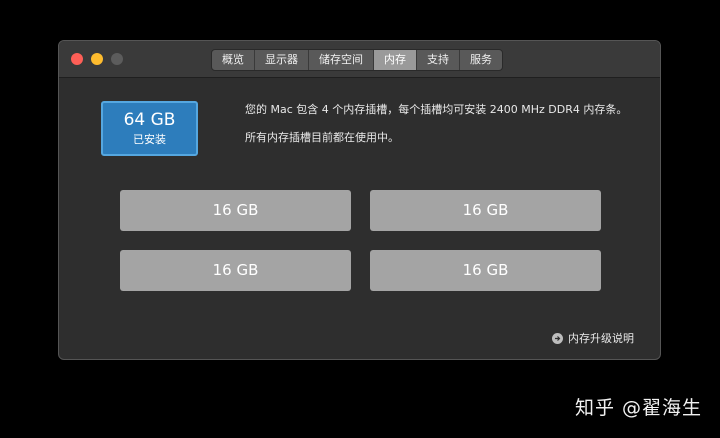  Describe the element at coordinates (77, 59) in the screenshot. I see `close-button` at that location.